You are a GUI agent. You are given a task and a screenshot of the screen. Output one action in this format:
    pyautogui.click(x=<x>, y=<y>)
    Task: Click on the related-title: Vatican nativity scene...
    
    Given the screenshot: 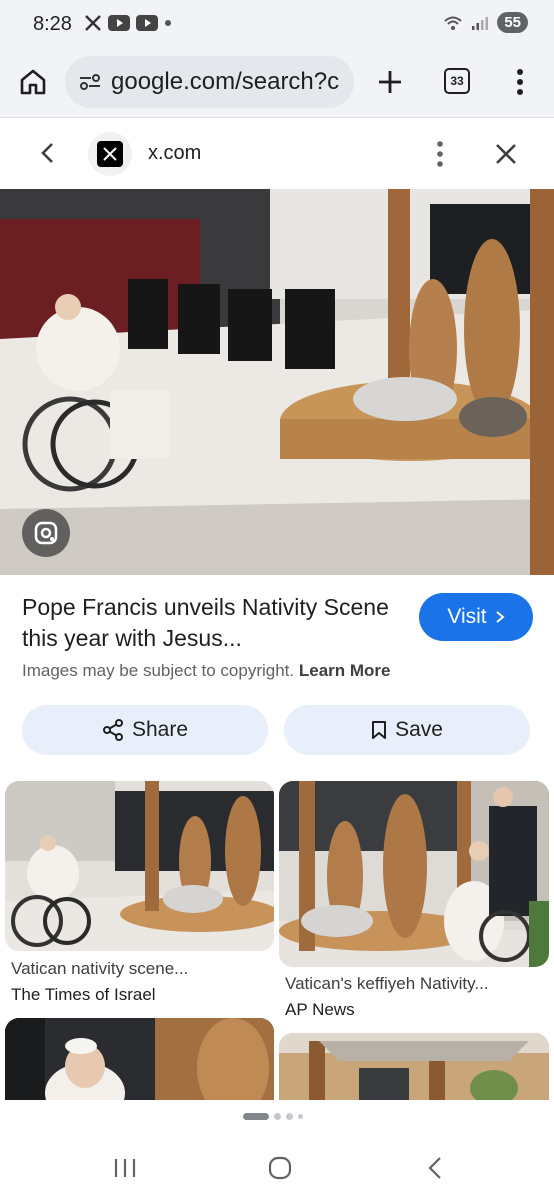 What is the action you would take?
    pyautogui.click(x=100, y=968)
    